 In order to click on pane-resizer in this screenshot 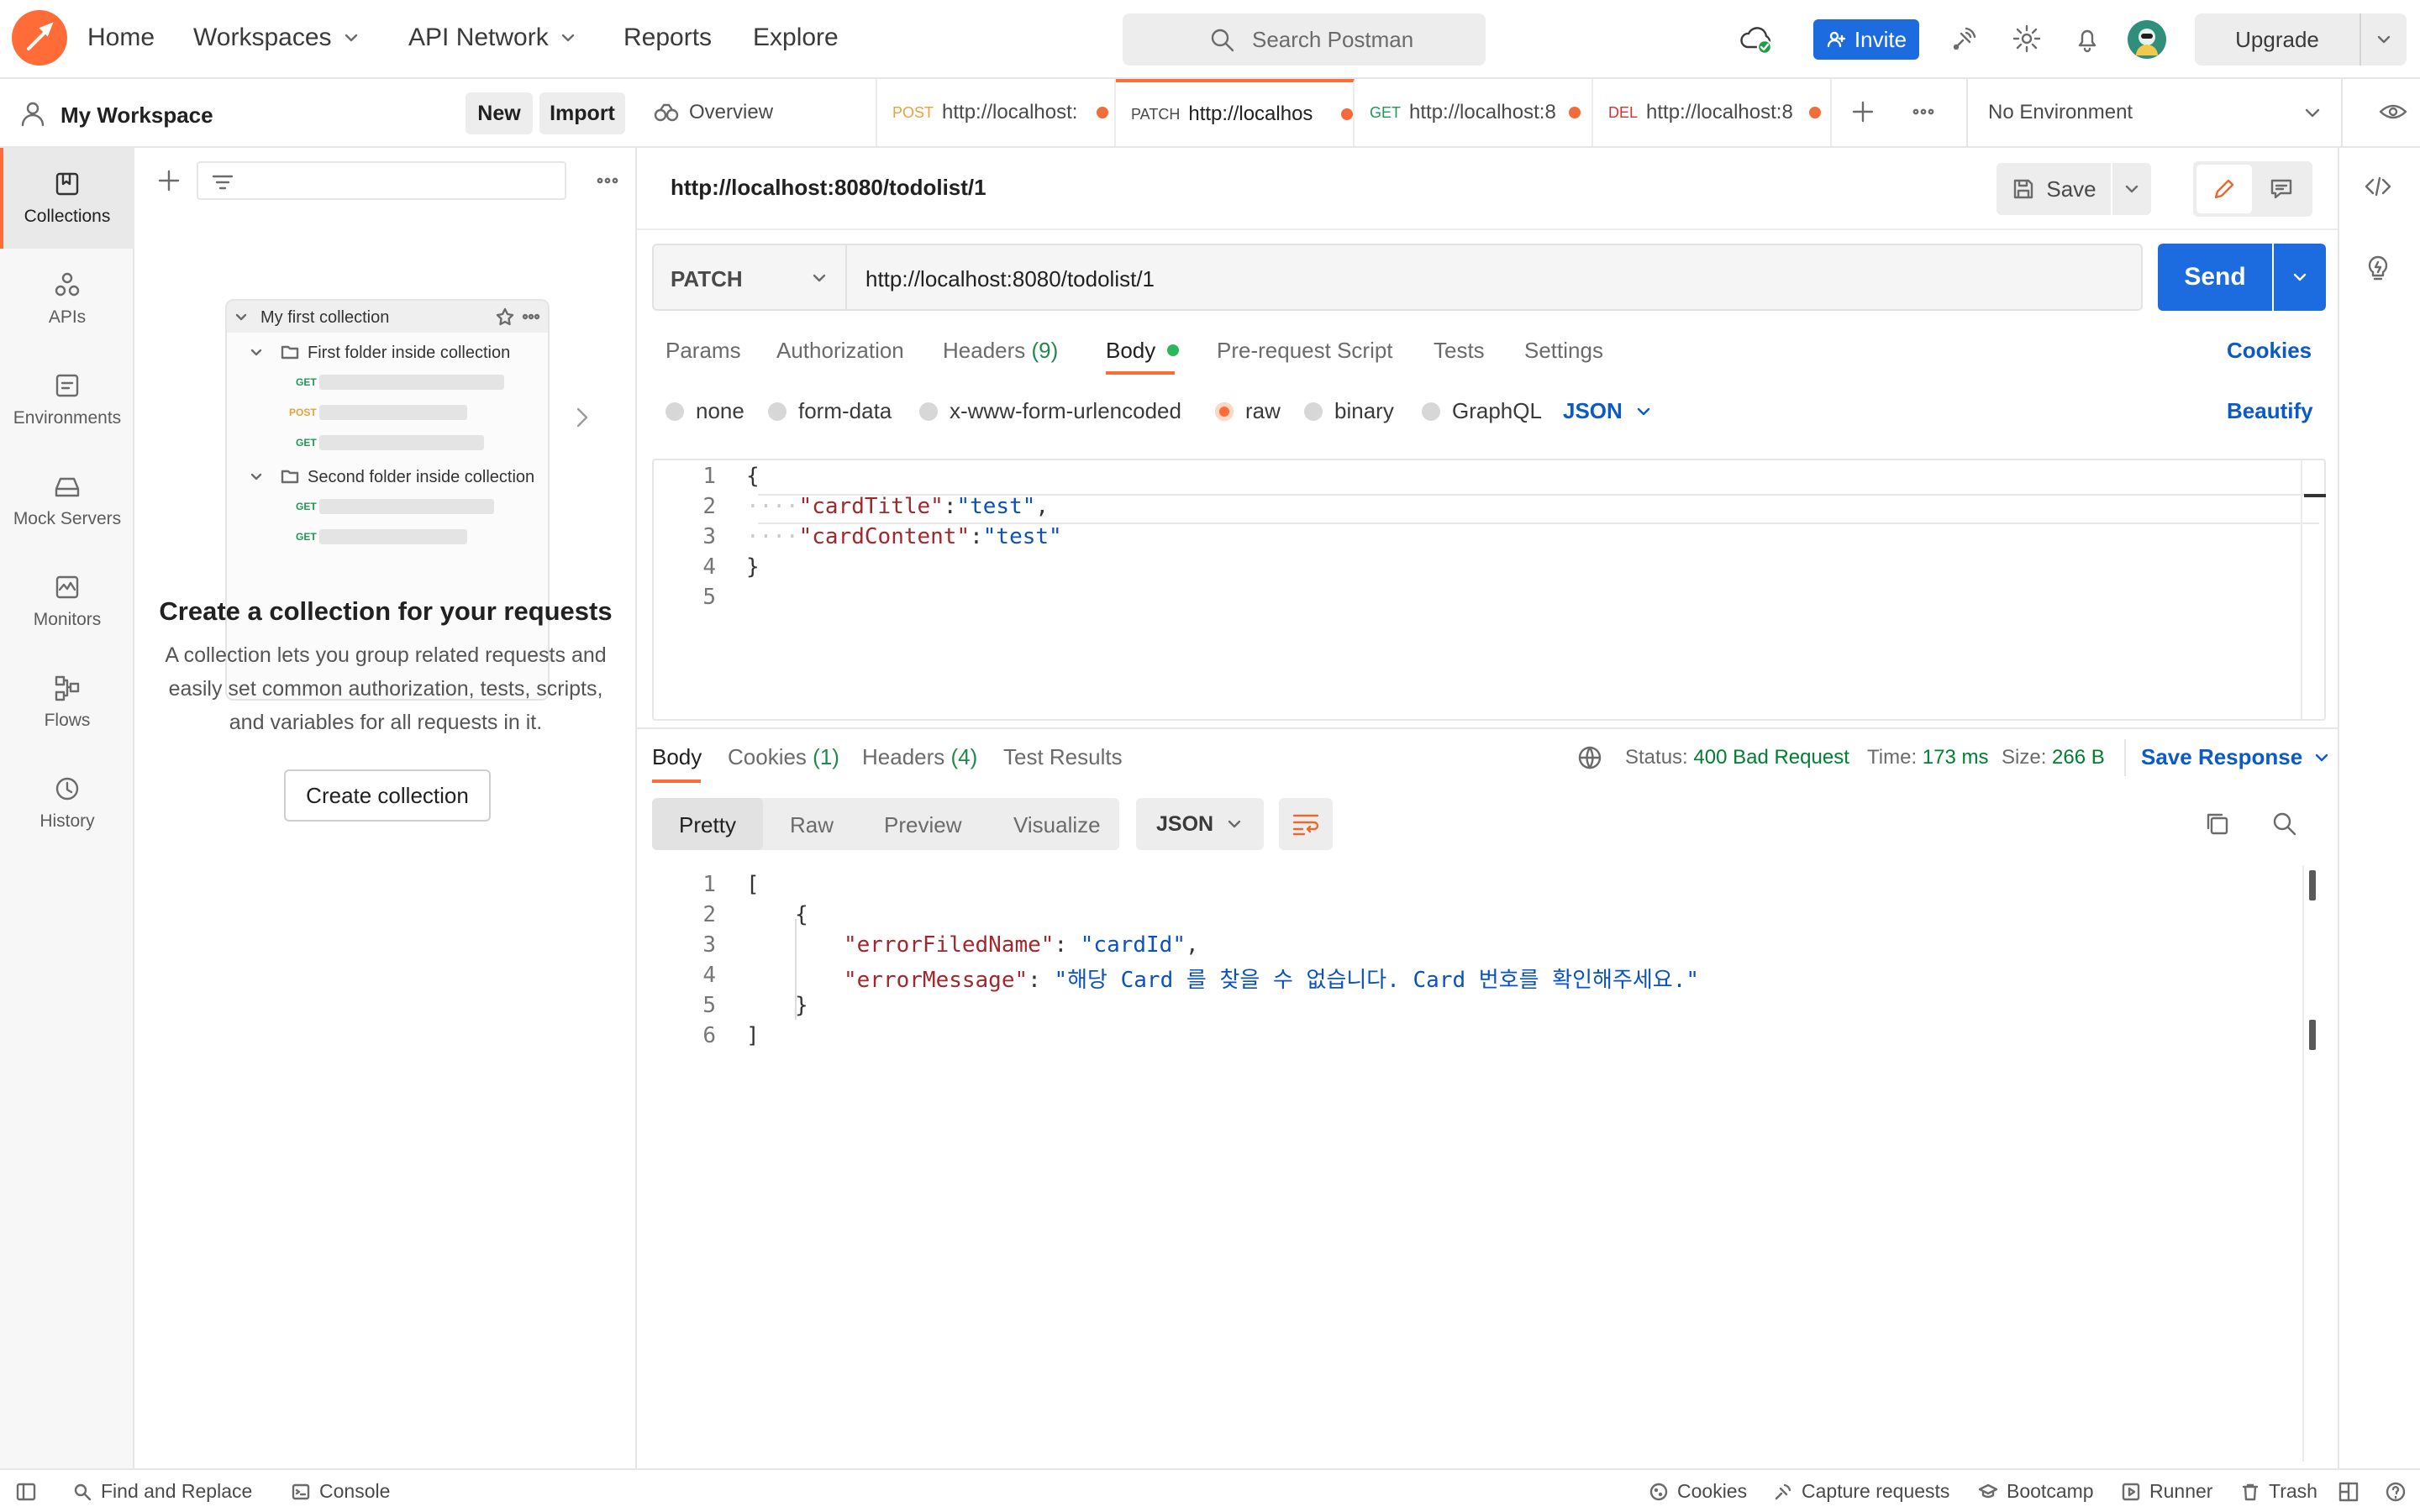, I will do `click(1487, 728)`.